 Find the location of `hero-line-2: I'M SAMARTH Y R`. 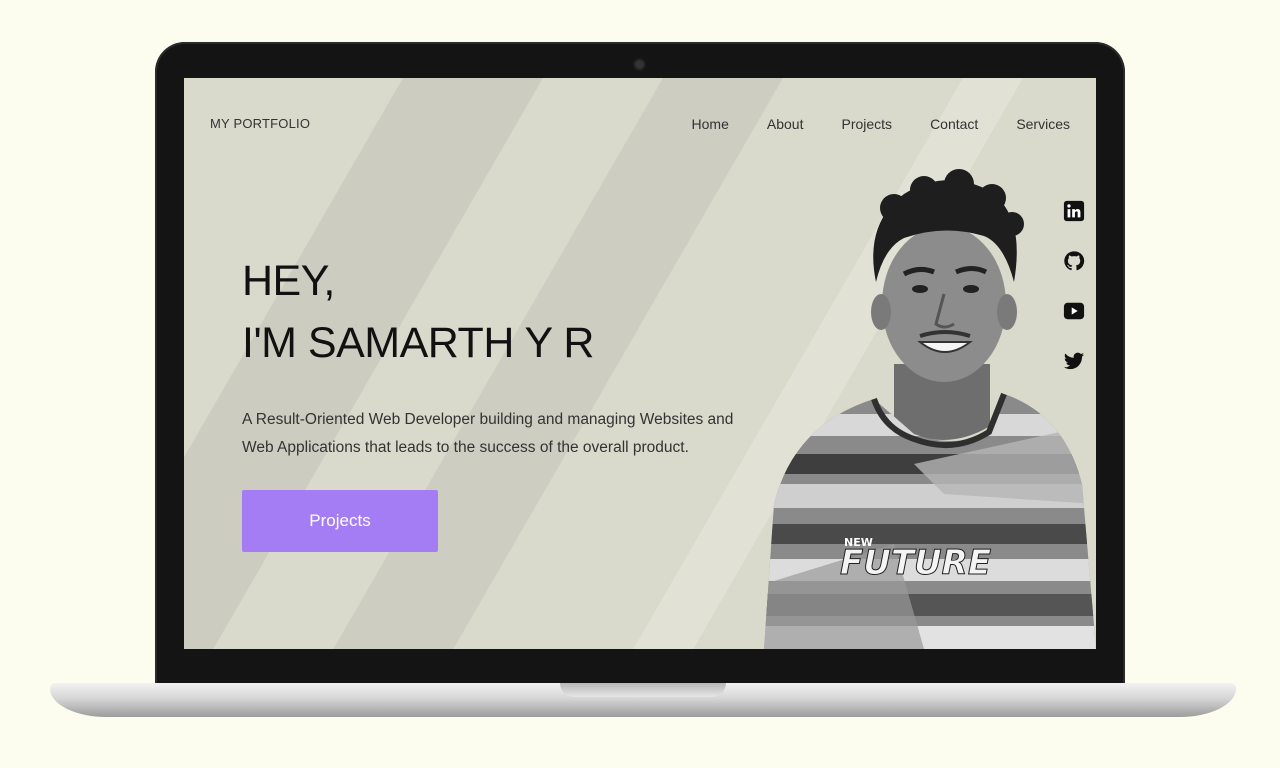

hero-line-2: I'M SAMARTH Y R is located at coordinates (418, 343).